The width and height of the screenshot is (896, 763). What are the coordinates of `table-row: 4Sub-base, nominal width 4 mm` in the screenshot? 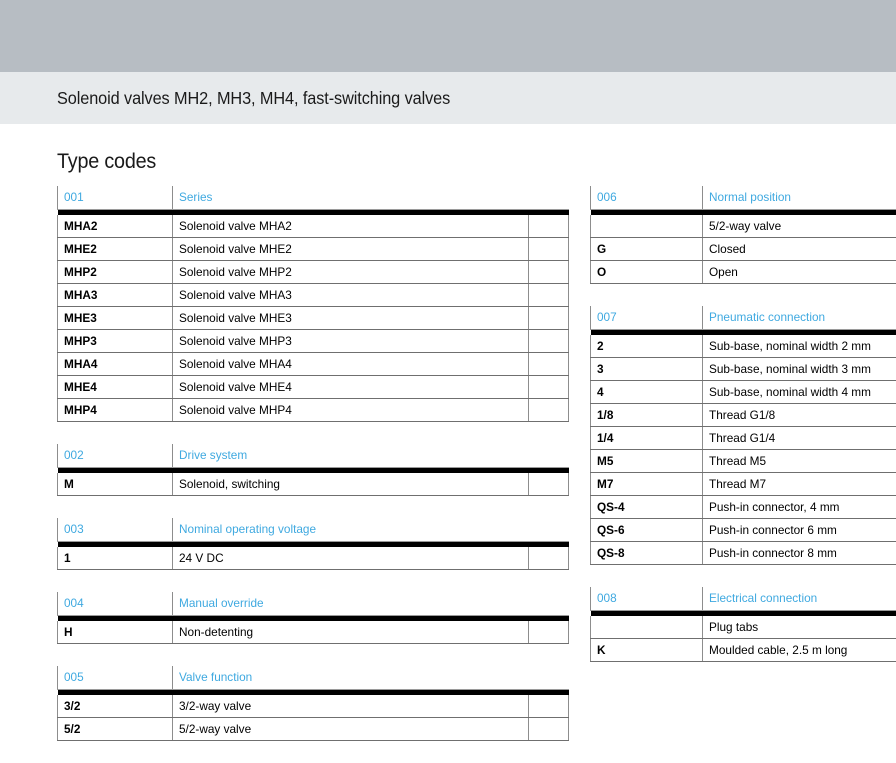 It's located at (743, 392).